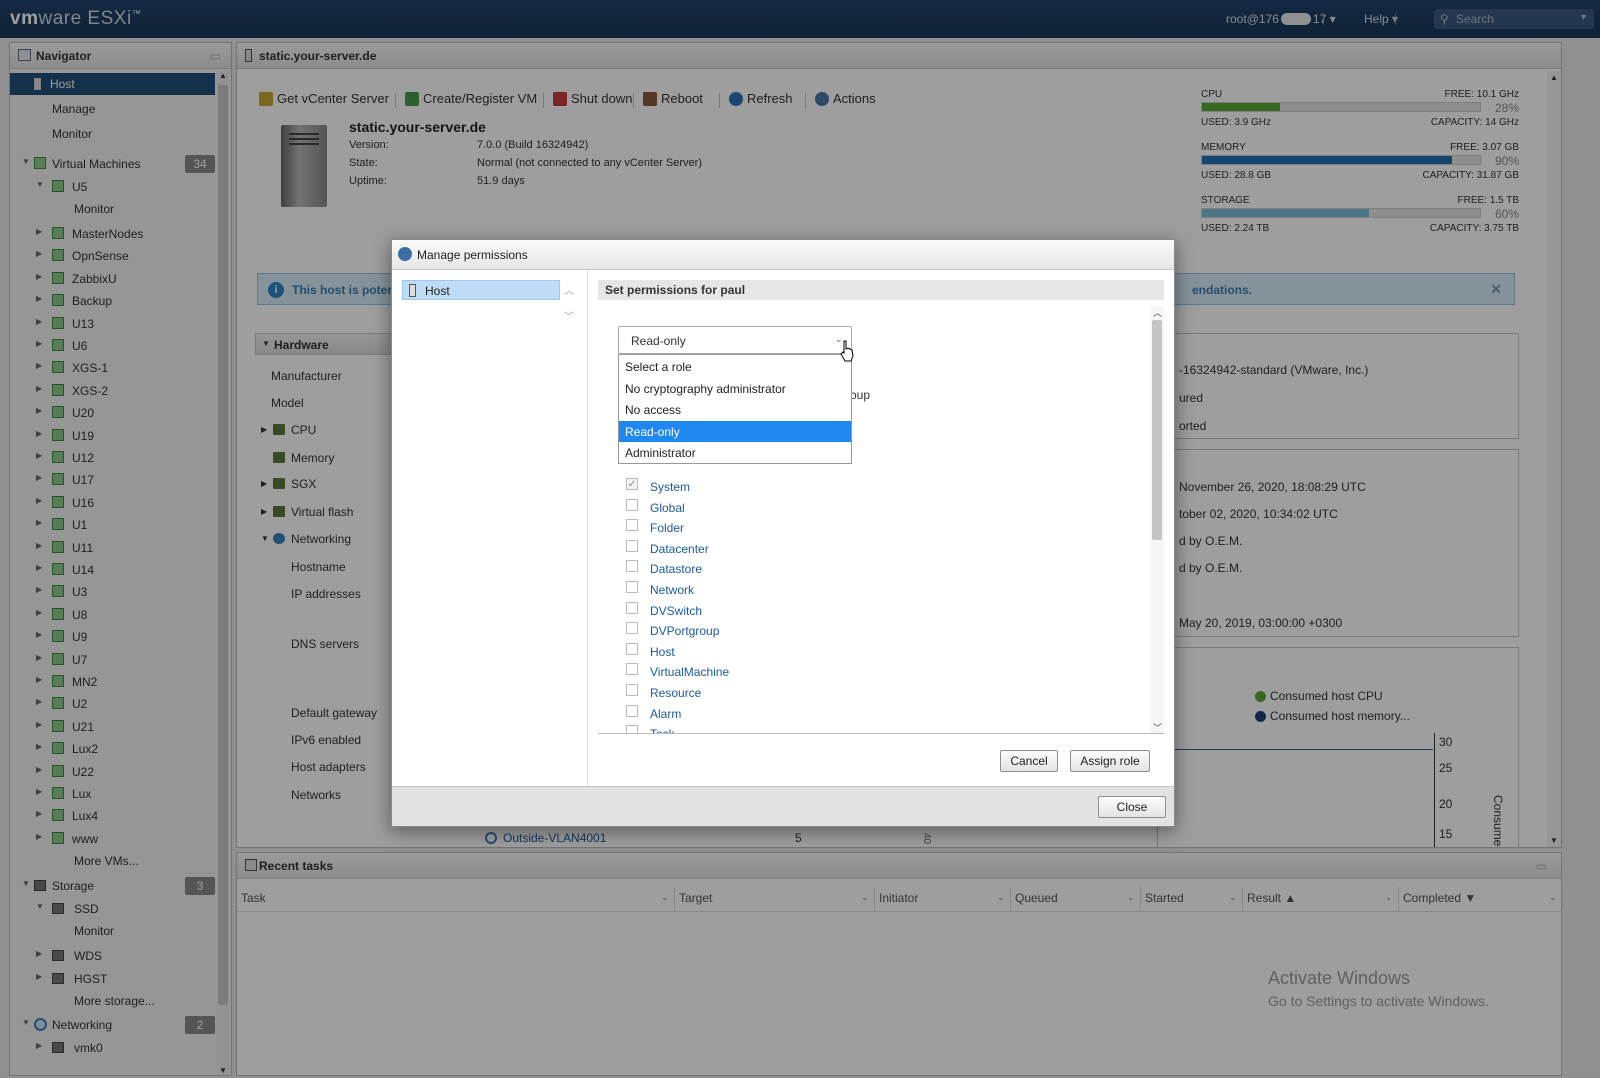 The height and width of the screenshot is (1078, 1600). What do you see at coordinates (1157, 519) in the screenshot?
I see `permissions-scrollbar: ︿ ﹀` at bounding box center [1157, 519].